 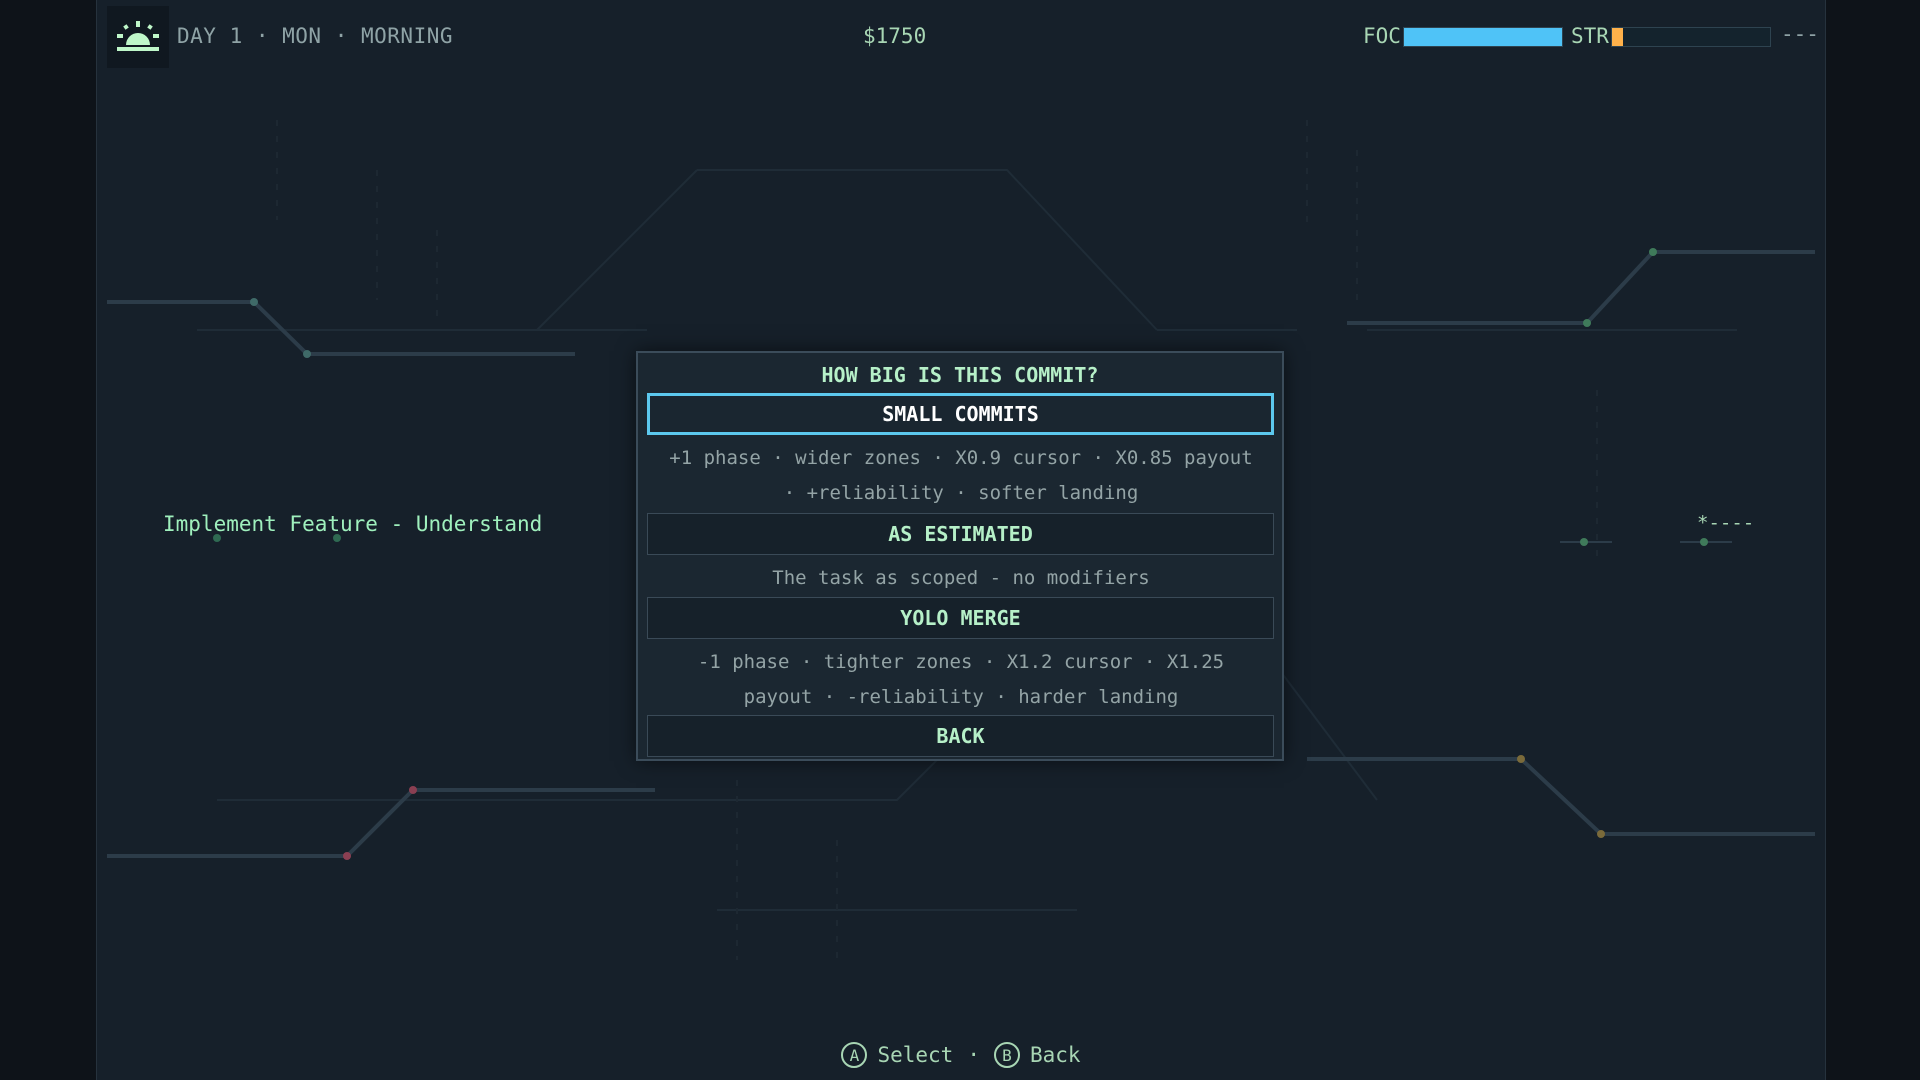 I want to click on yolo-merge-desc-line-2: payout · -reliability · harder landing, so click(x=961, y=697).